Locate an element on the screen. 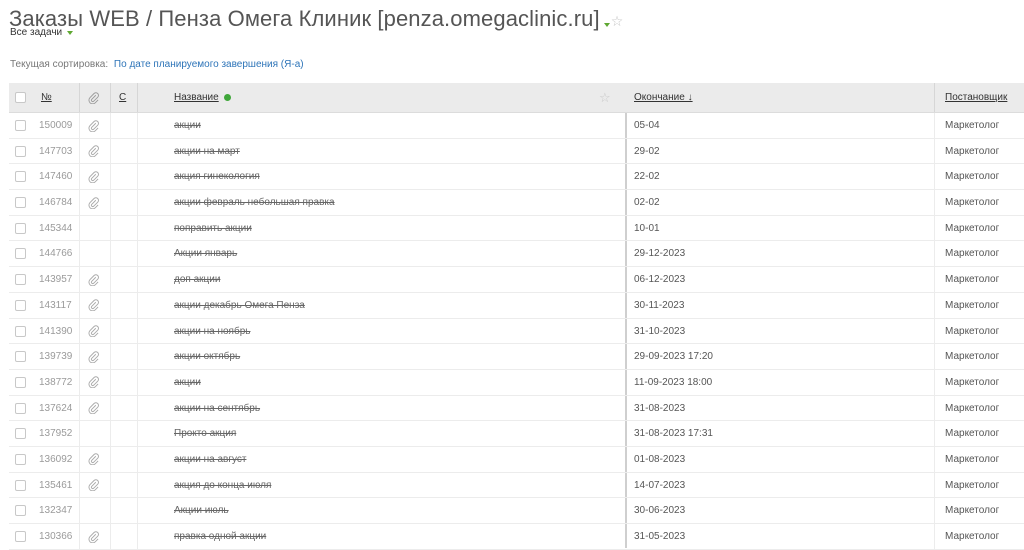 Image resolution: width=1024 pixels, height=550 pixels. col-name-label: Название is located at coordinates (196, 97).